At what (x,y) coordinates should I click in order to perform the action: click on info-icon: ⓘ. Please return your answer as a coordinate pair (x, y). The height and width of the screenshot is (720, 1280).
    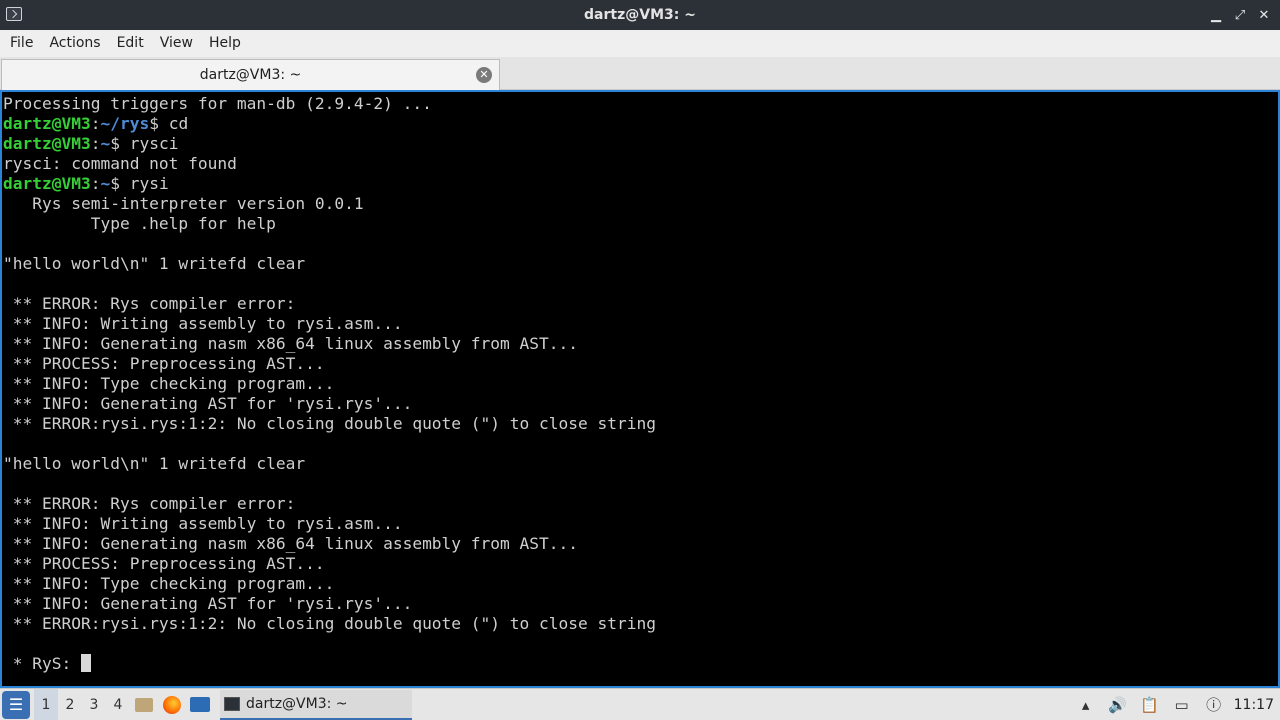
    Looking at the image, I should click on (1214, 704).